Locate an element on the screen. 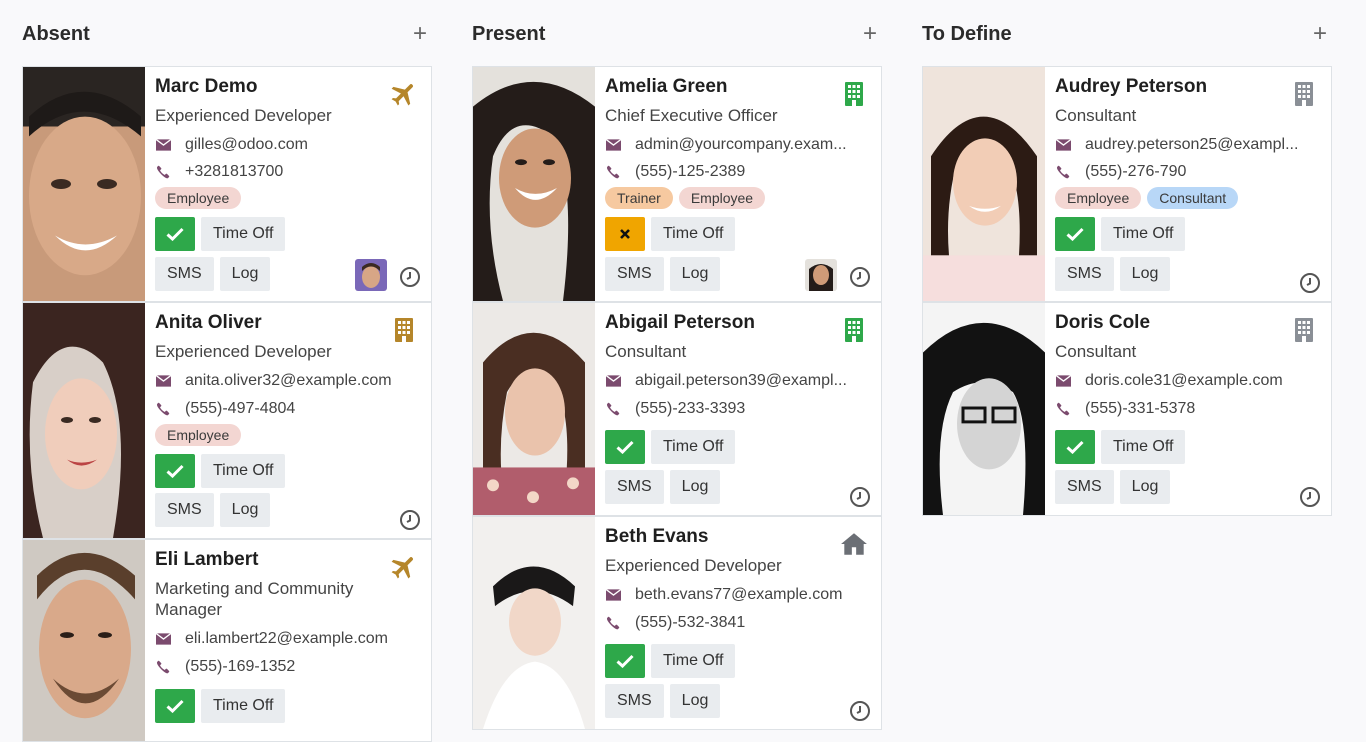 This screenshot has height=742, width=1366. column-title: To Define is located at coordinates (967, 33).